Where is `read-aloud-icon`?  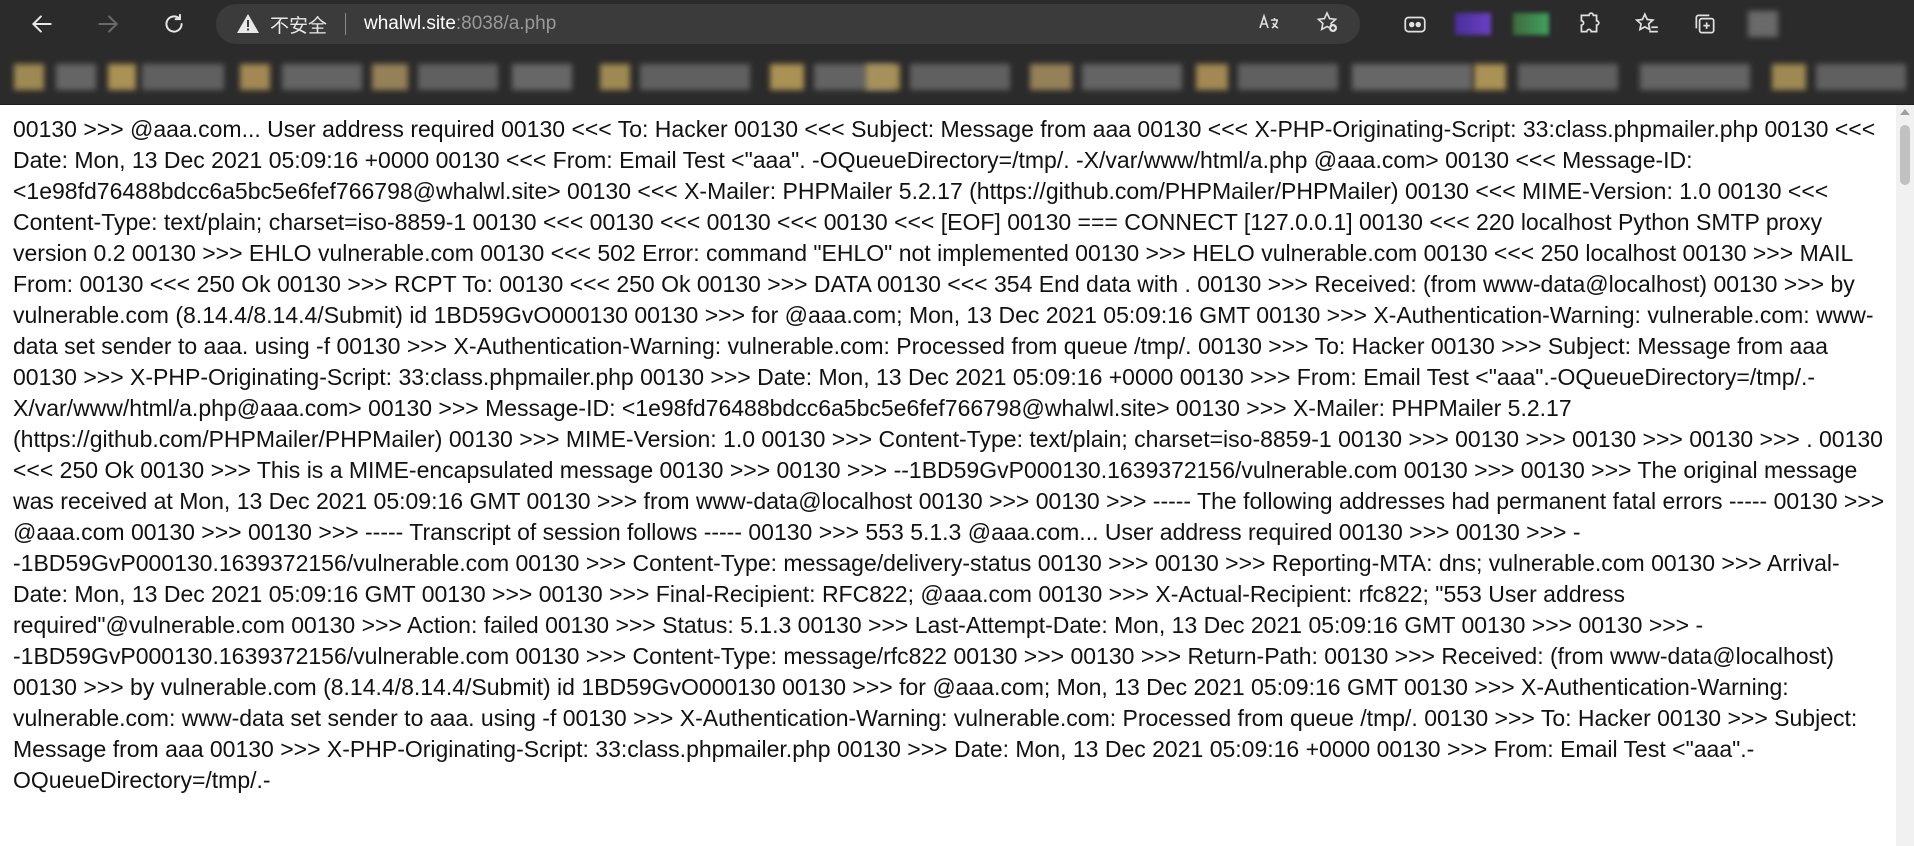 read-aloud-icon is located at coordinates (1269, 24).